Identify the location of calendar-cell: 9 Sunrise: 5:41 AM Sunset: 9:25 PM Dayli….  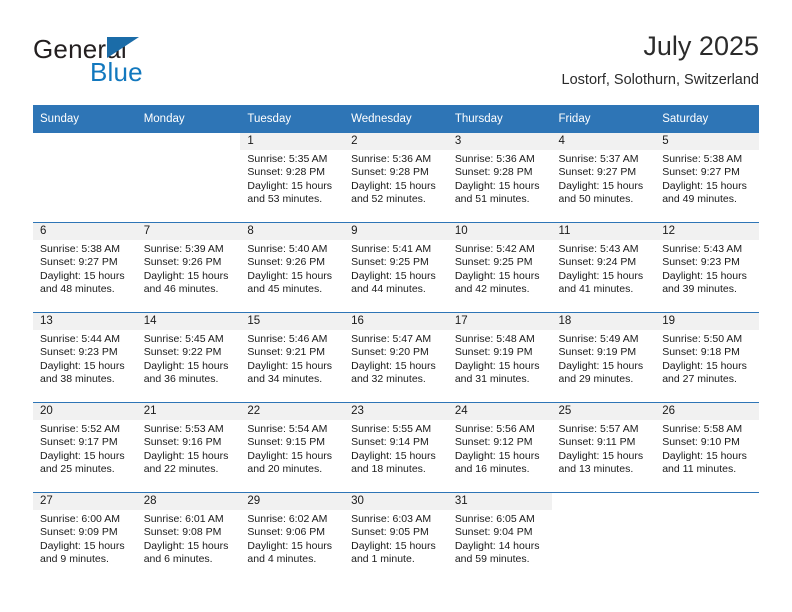
(396, 267).